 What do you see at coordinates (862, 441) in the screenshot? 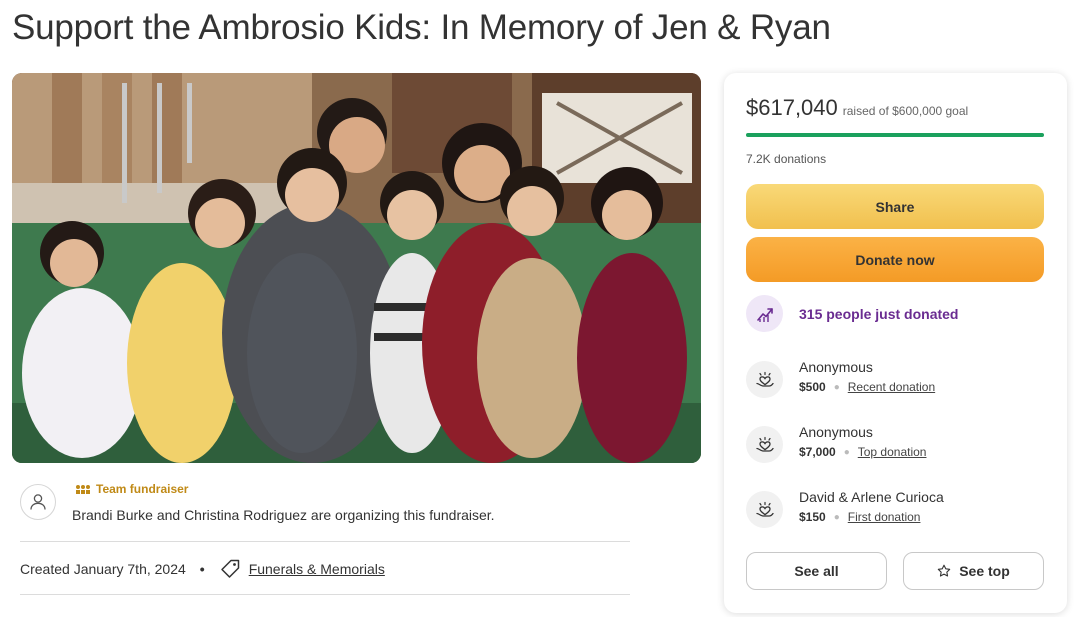
I see `donor-details: Anonymous $7,000 ● Top donation` at bounding box center [862, 441].